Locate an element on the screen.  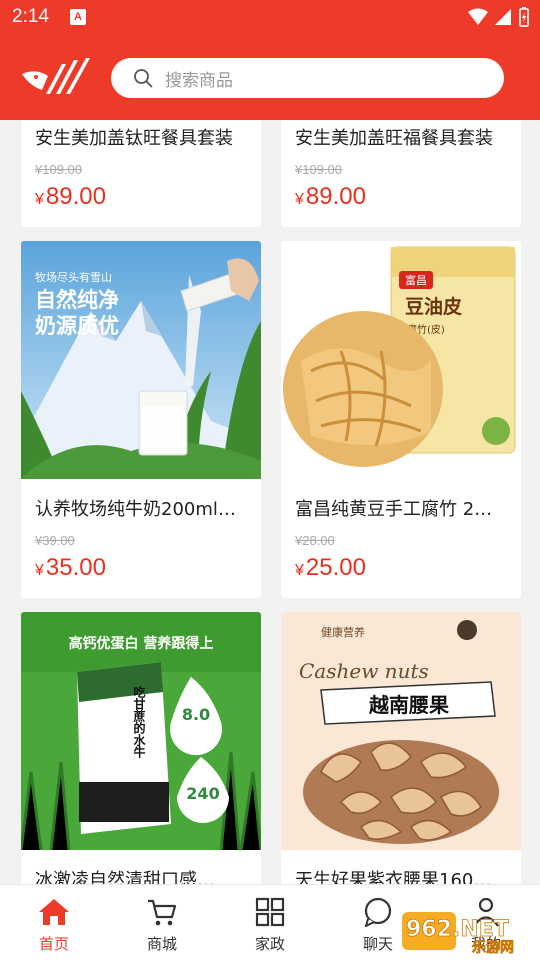
image-top-text: 健康营养 is located at coordinates (343, 632).